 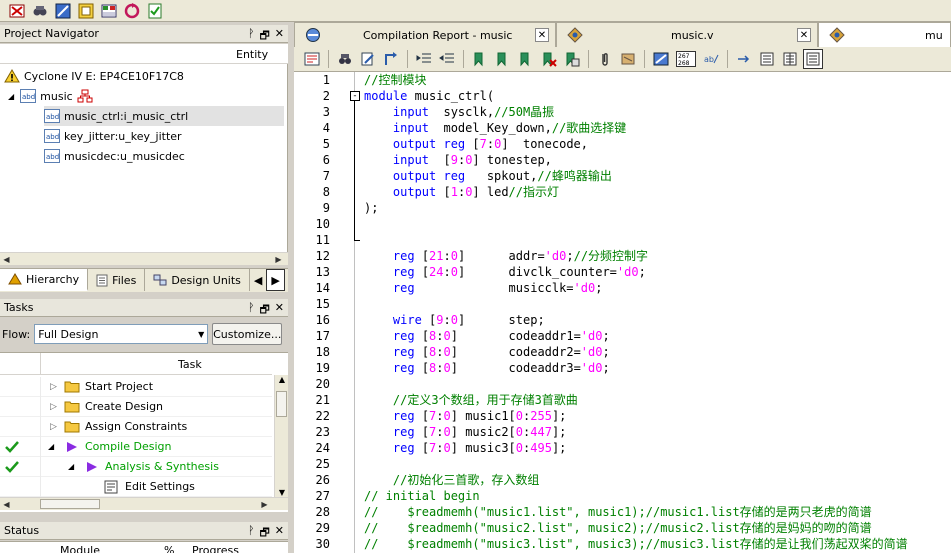 What do you see at coordinates (622, 112) in the screenshot?
I see `code-line: 3 input sysclk,//50M晶振` at bounding box center [622, 112].